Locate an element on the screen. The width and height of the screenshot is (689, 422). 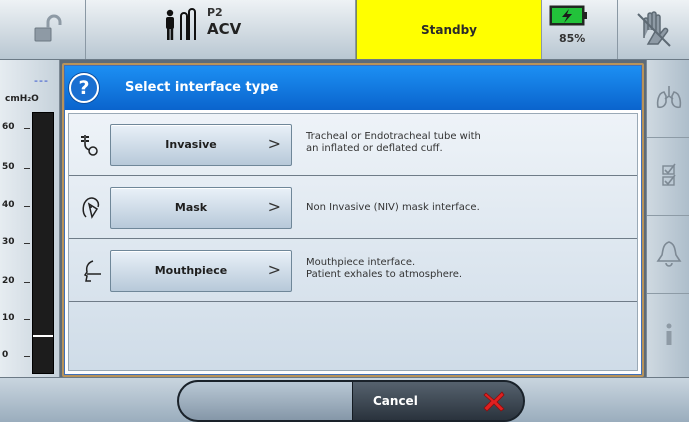
bottom-action-pill: Cancel is located at coordinates (351, 401).